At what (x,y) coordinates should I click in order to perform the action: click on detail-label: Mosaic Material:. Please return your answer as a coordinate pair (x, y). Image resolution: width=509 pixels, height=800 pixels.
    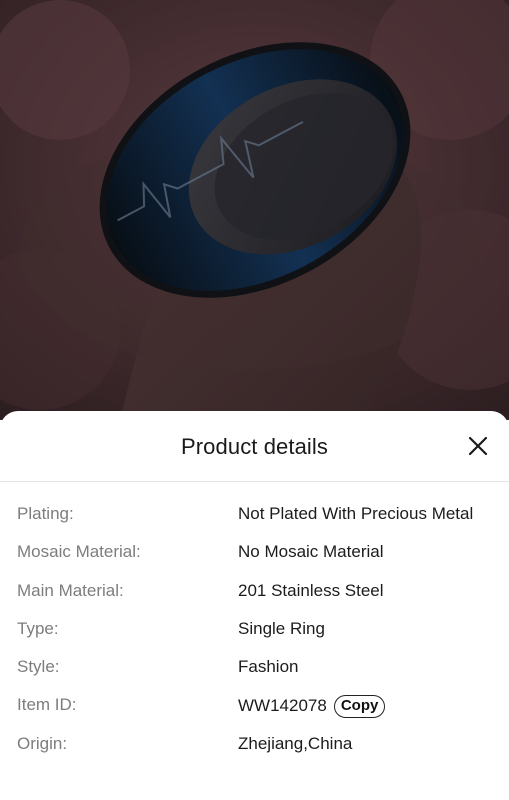
    Looking at the image, I should click on (79, 552).